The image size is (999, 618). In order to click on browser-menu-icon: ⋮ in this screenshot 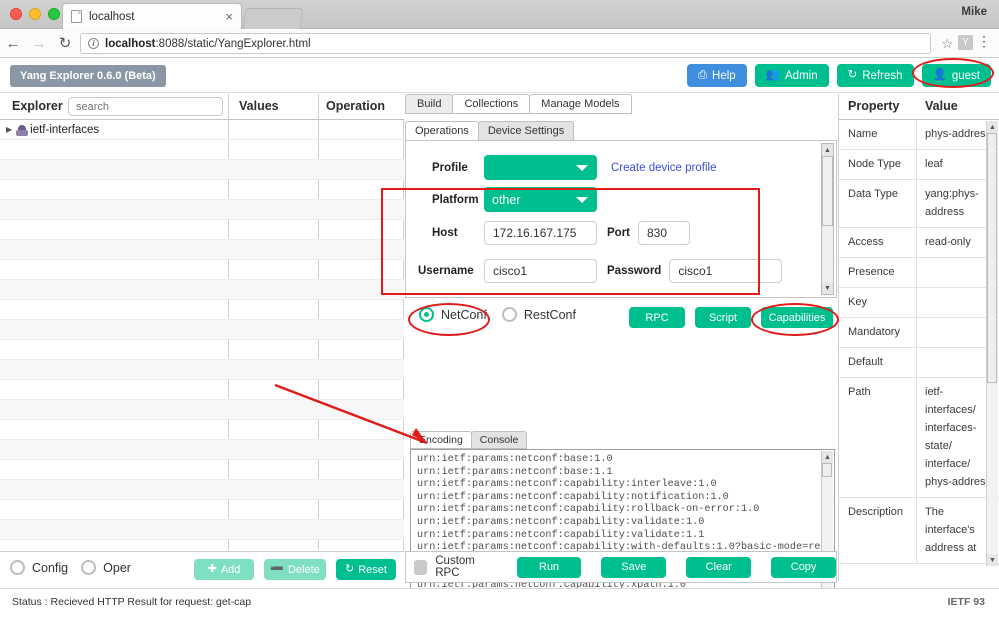, I will do `click(984, 41)`.